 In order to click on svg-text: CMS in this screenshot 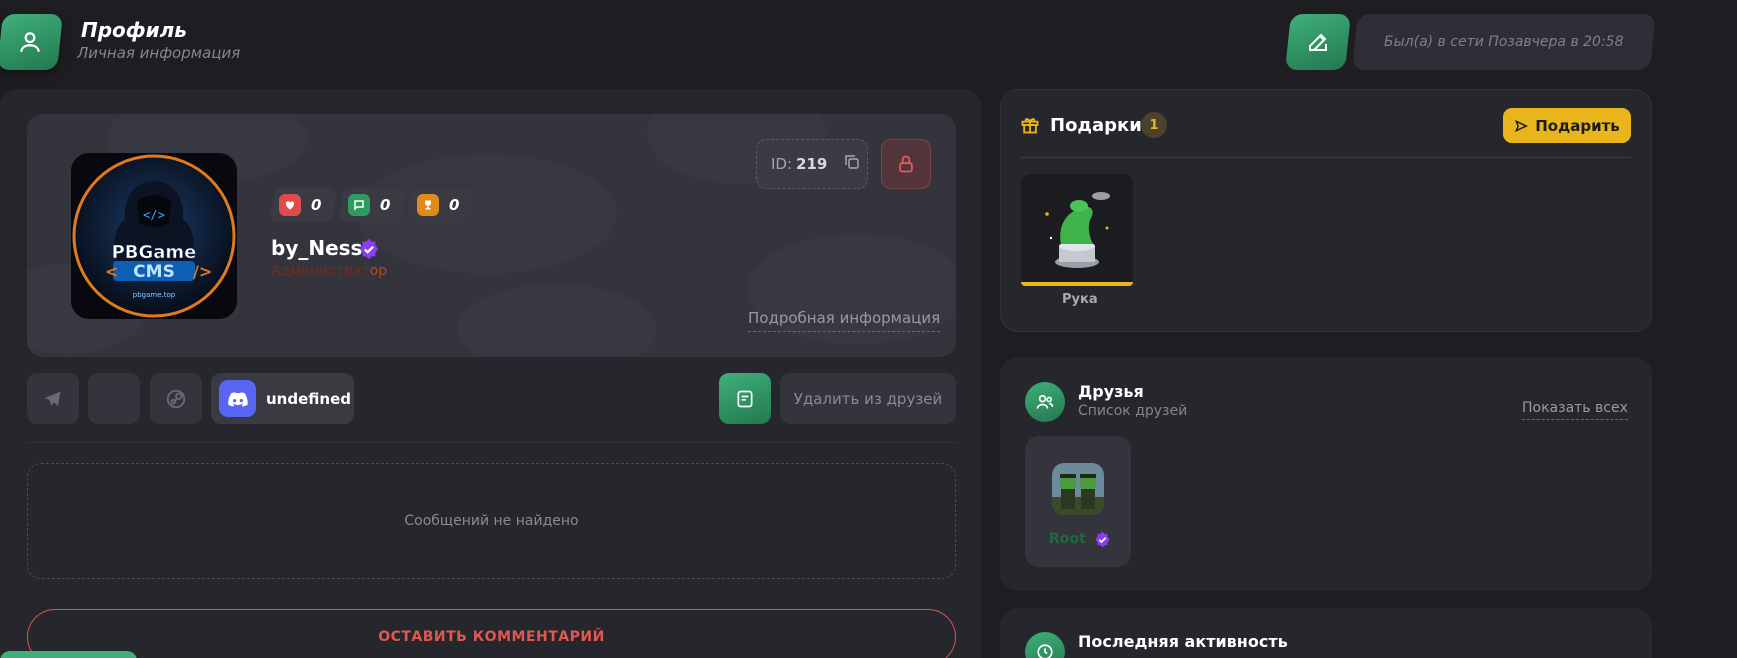, I will do `click(154, 272)`.